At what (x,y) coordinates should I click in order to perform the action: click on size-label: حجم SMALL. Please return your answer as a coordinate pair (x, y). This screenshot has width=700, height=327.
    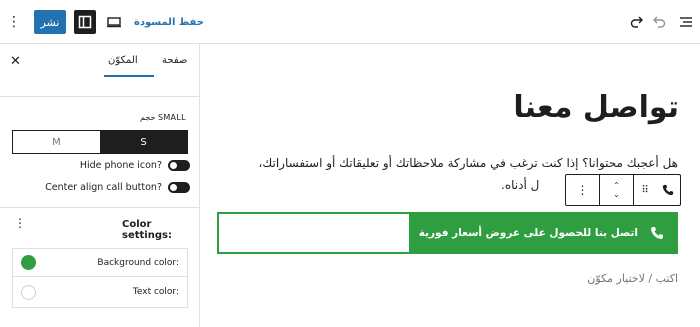
    Looking at the image, I should click on (163, 117).